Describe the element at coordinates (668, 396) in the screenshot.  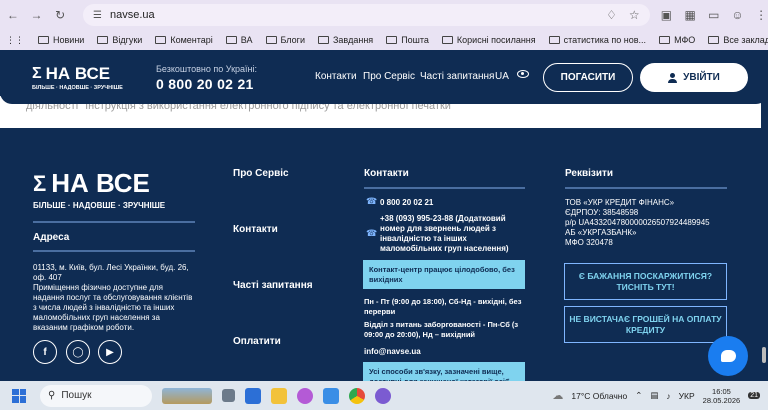
I see `volume-icon: ♪` at that location.